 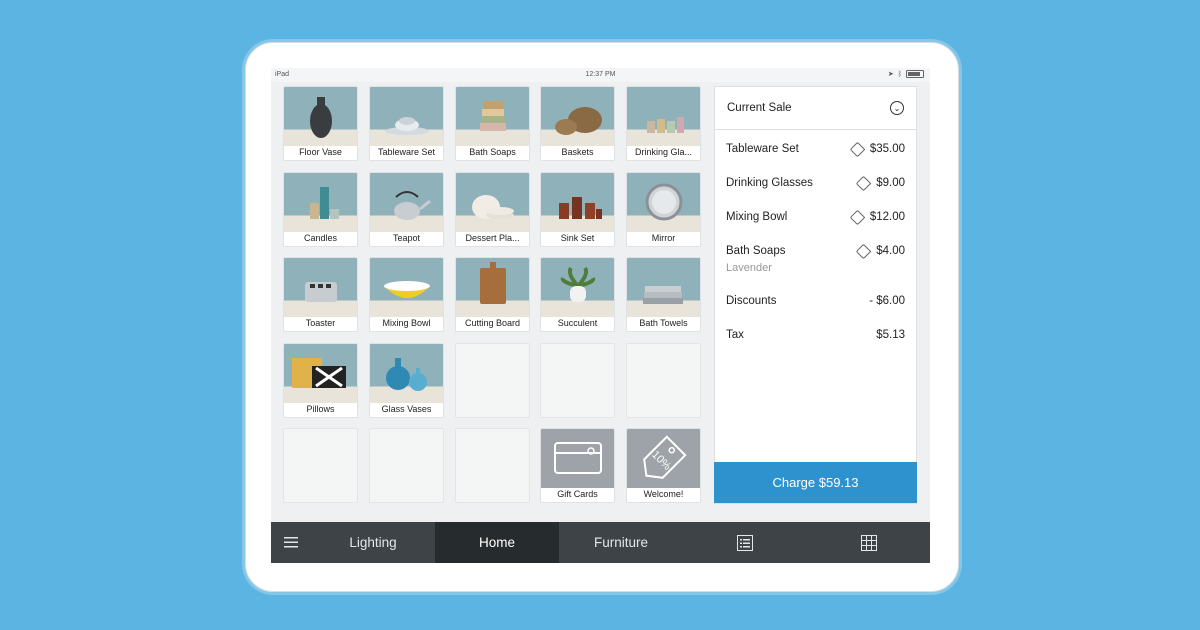 I want to click on tile-label: Candles, so click(x=320, y=238).